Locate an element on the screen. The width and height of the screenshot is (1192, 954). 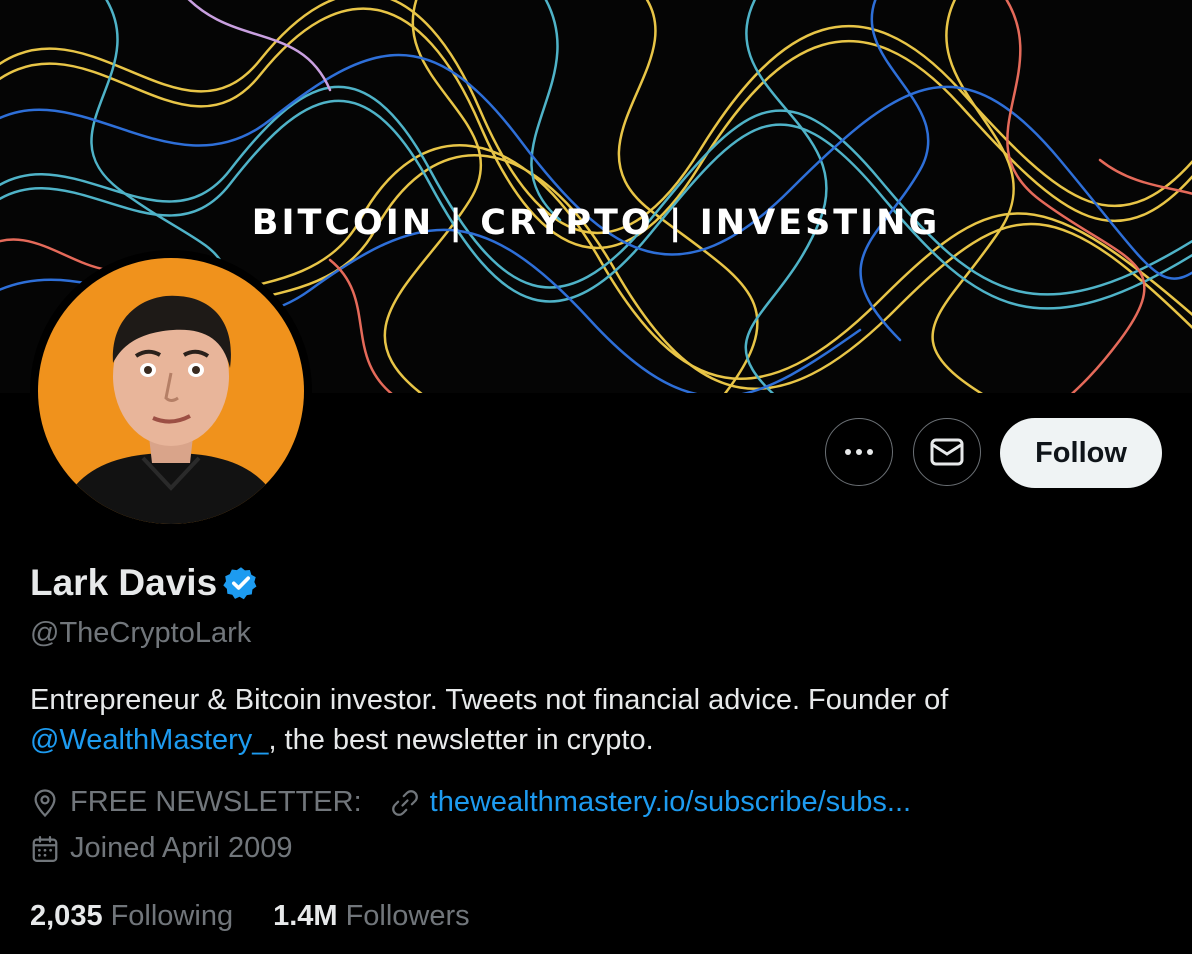
followers-label: Followers is located at coordinates (407, 916).